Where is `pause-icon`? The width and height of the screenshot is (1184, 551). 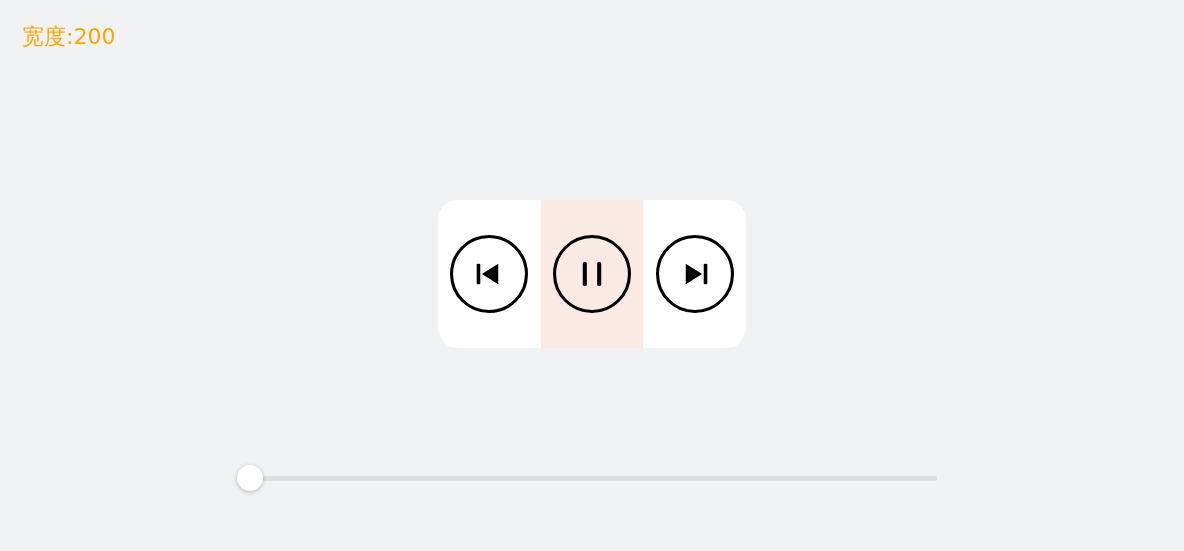 pause-icon is located at coordinates (592, 274).